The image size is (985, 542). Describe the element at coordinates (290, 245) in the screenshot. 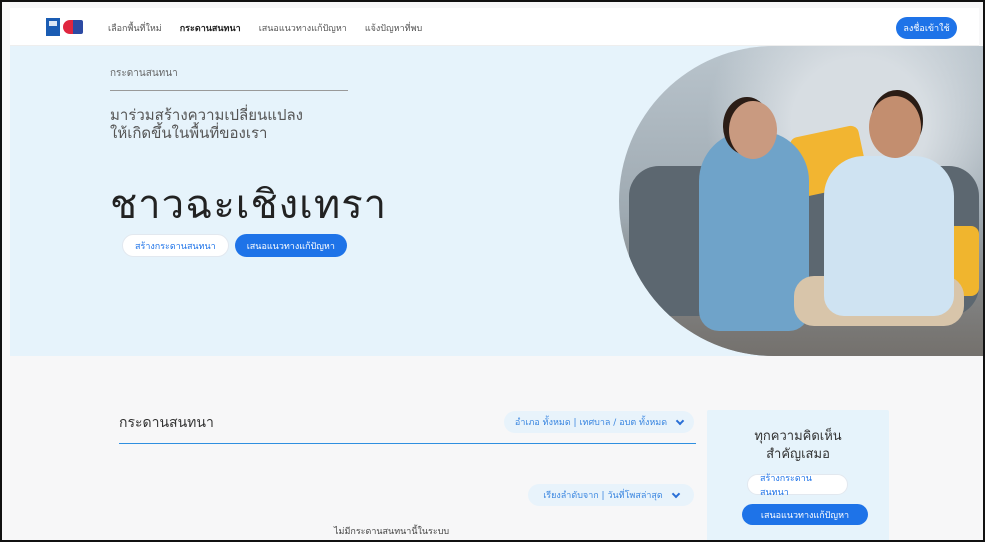

I see `propose-solution-button: เสนอแนวทางแก้ปัญหา` at that location.